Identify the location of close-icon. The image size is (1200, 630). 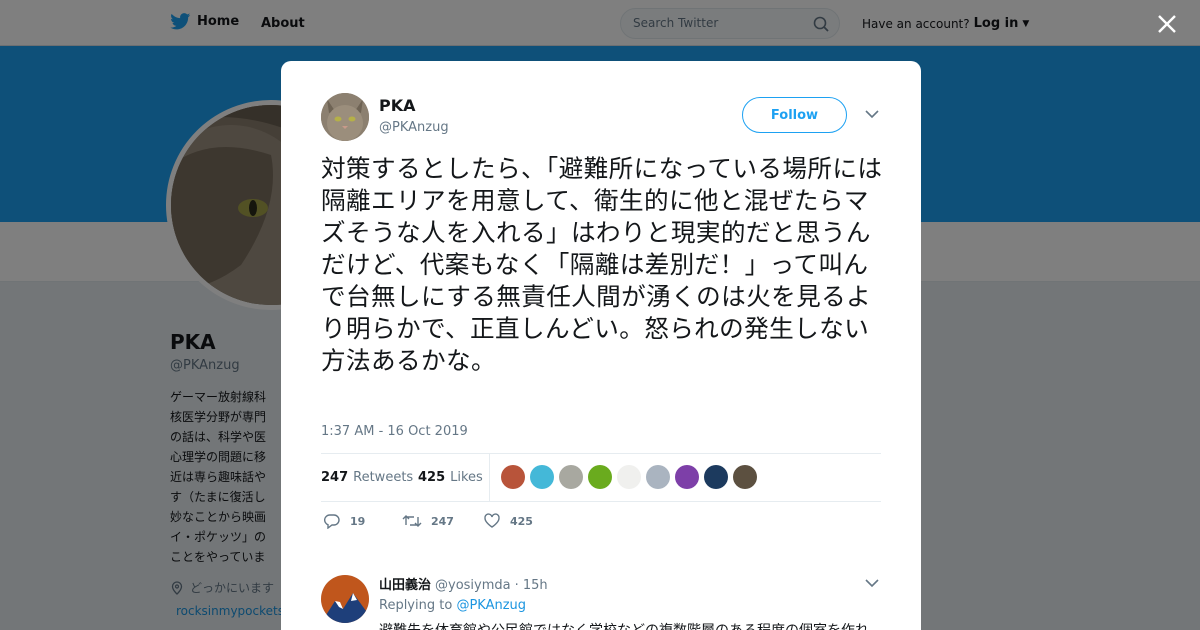
(1167, 24).